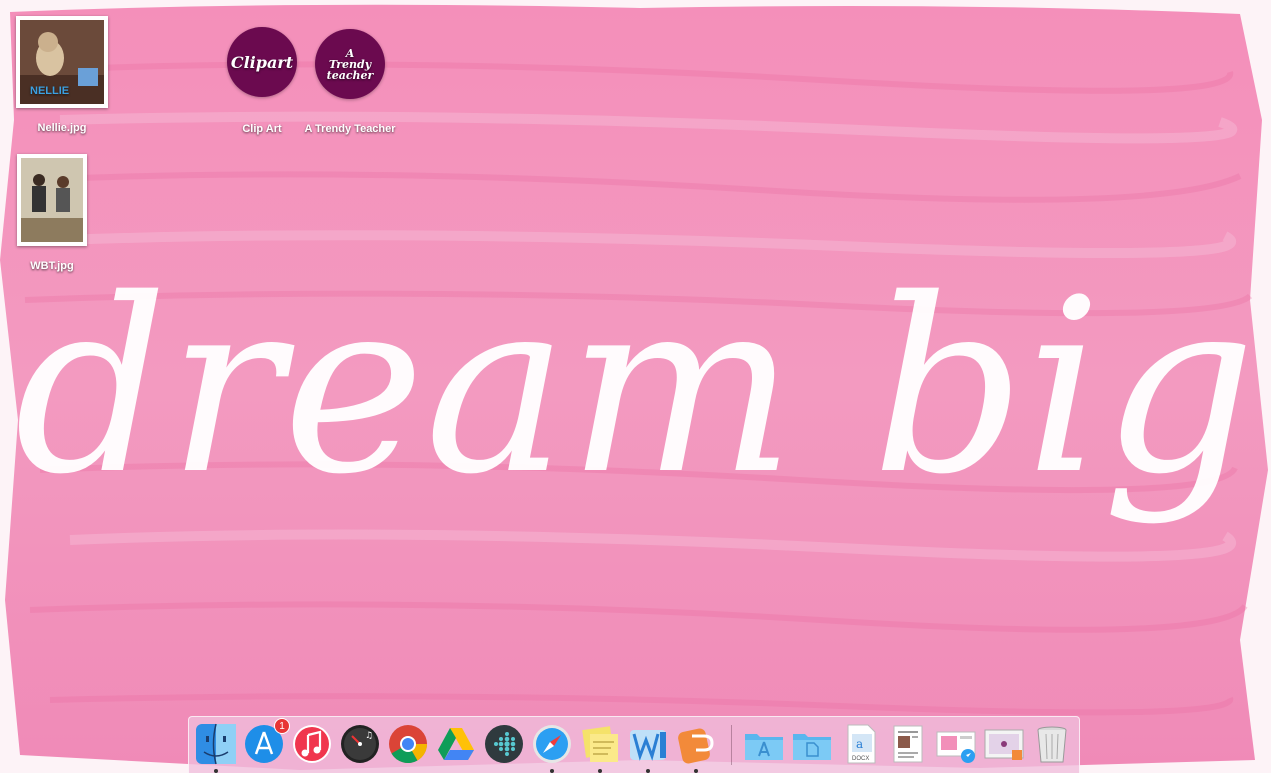 The height and width of the screenshot is (773, 1271). I want to click on image-thumbnail: NELLIE, so click(62, 62).